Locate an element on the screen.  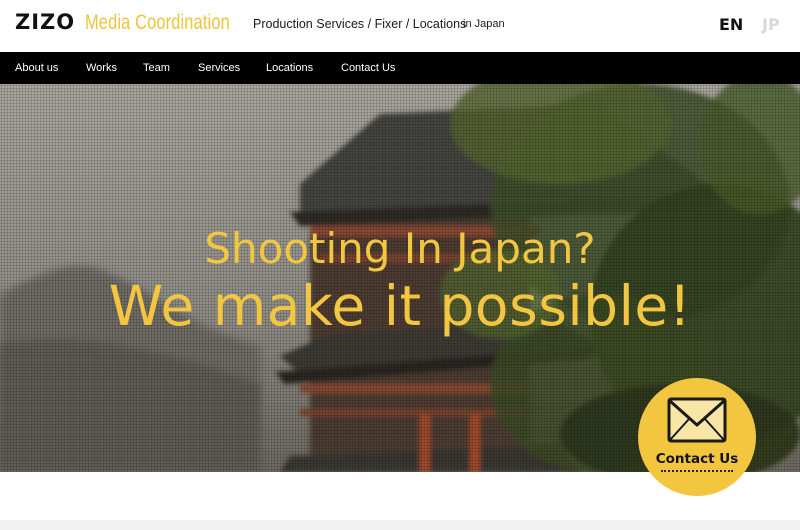
envelope-icon is located at coordinates (697, 420).